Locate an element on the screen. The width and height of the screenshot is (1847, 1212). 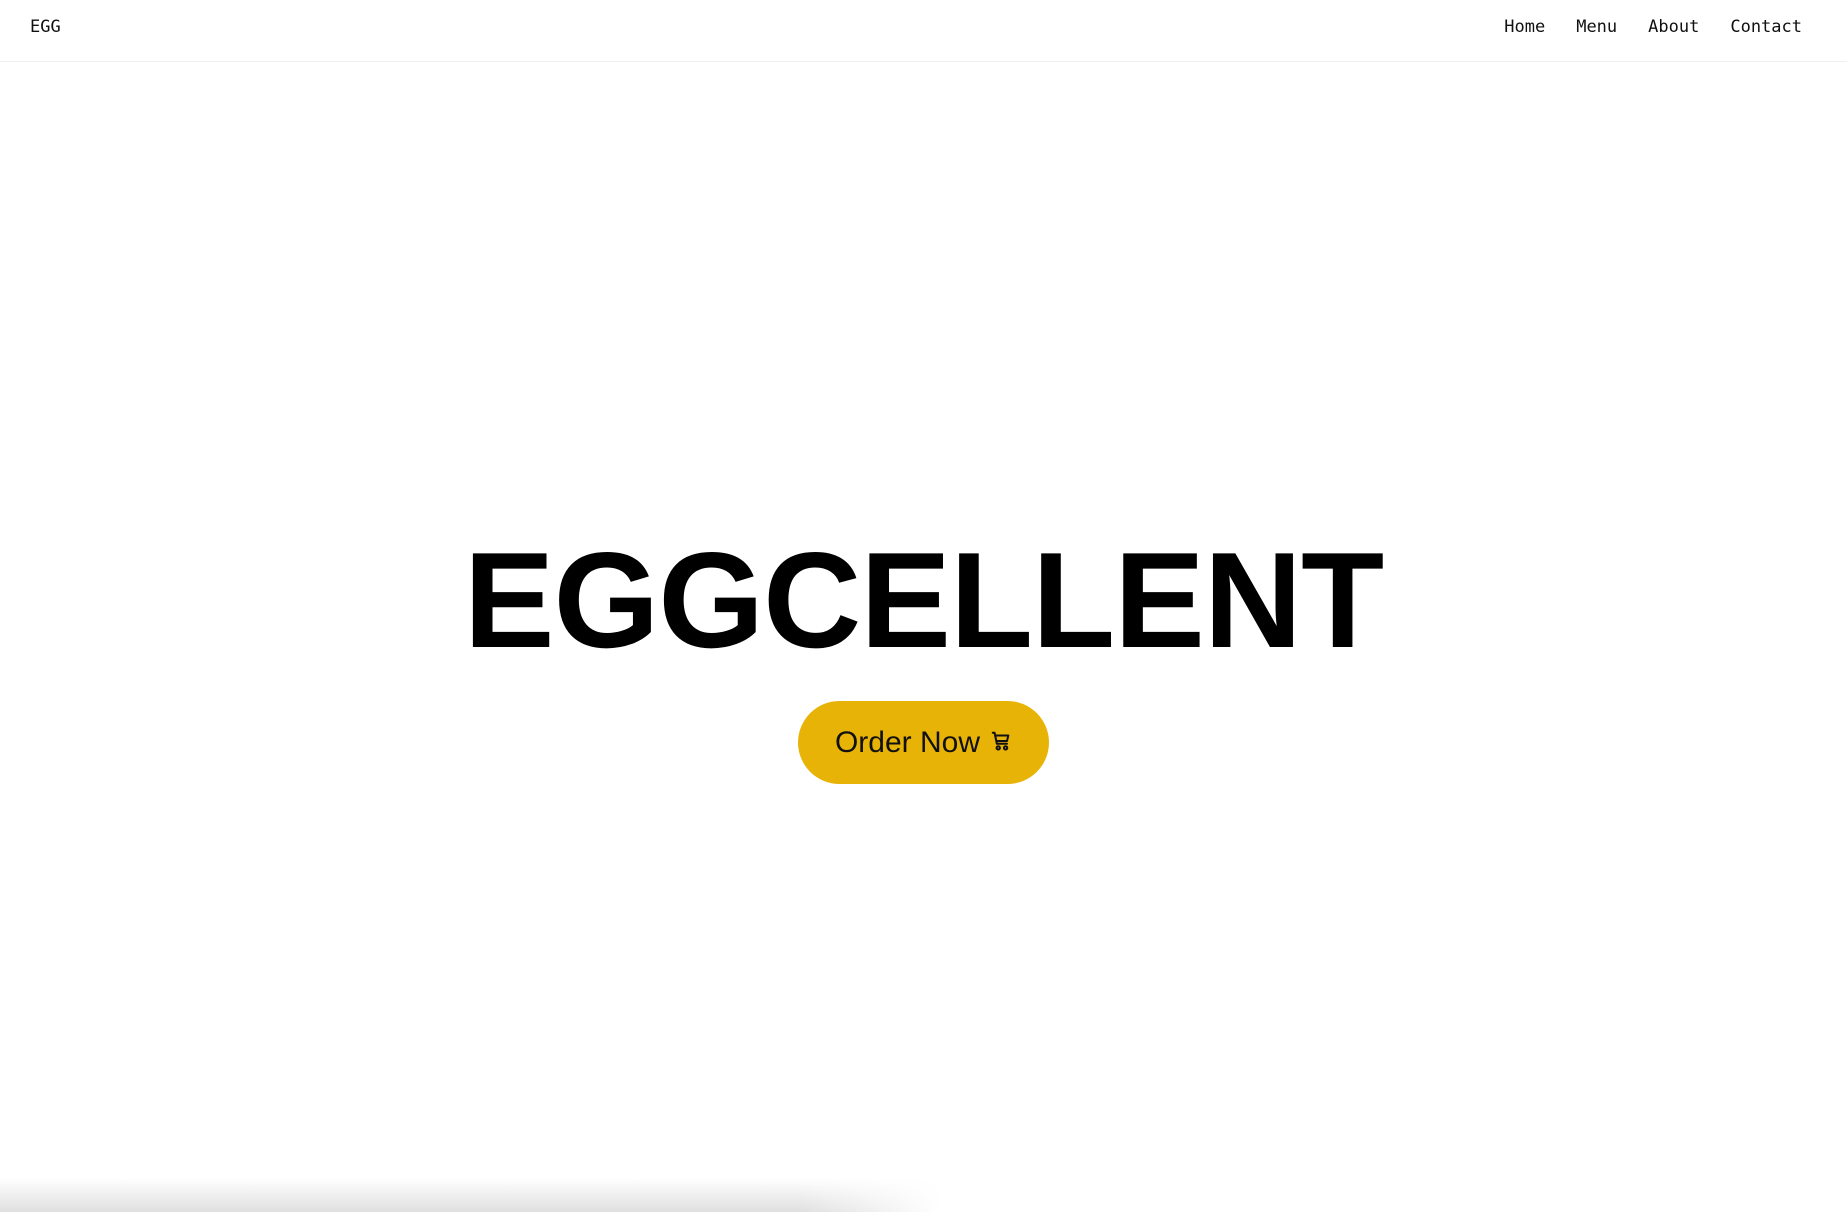
cart-icon is located at coordinates (1001, 743).